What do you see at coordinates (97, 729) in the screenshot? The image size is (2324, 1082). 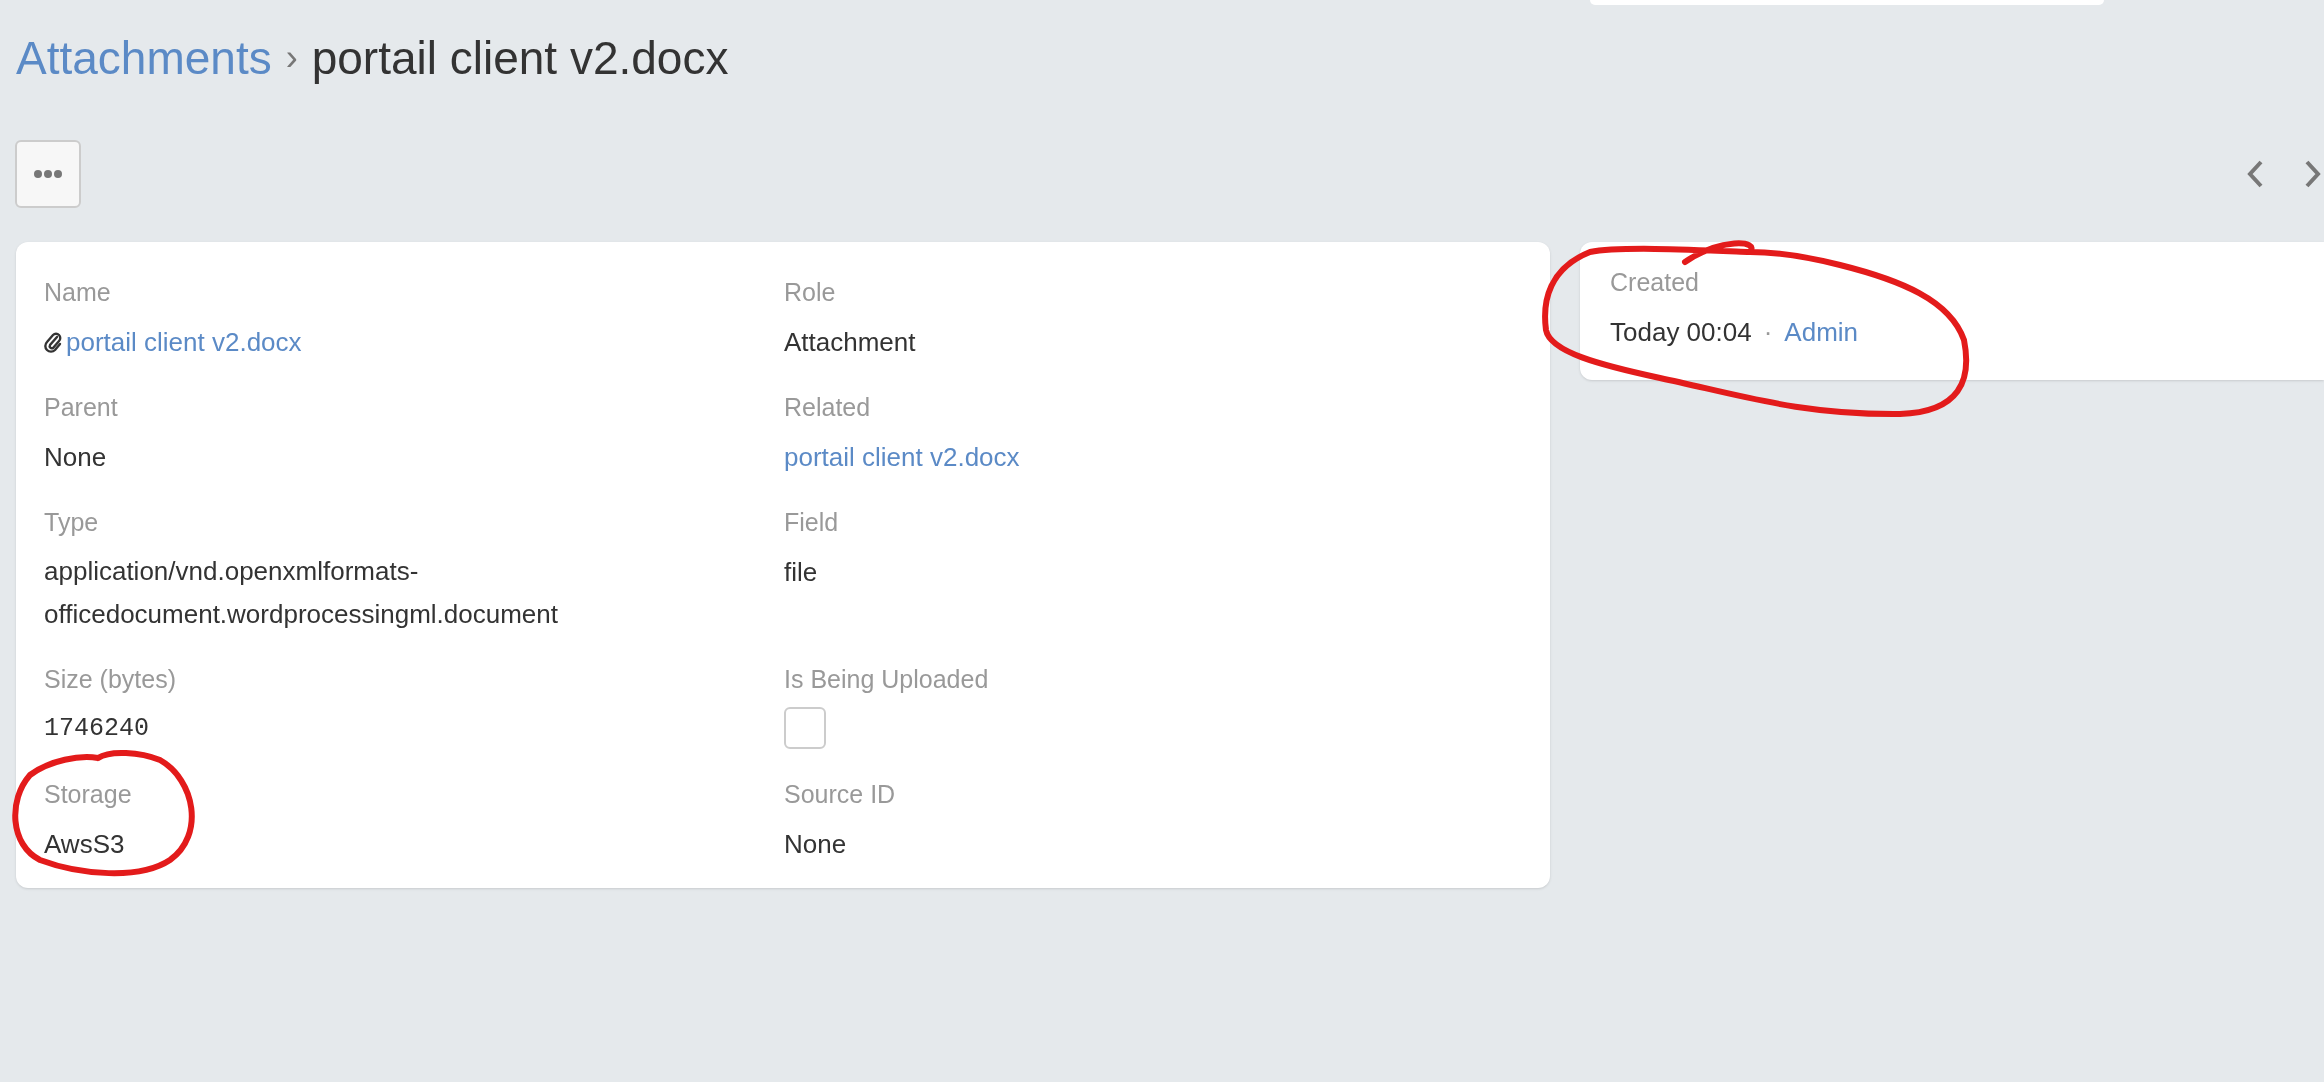 I see `field-value: 1746240` at bounding box center [97, 729].